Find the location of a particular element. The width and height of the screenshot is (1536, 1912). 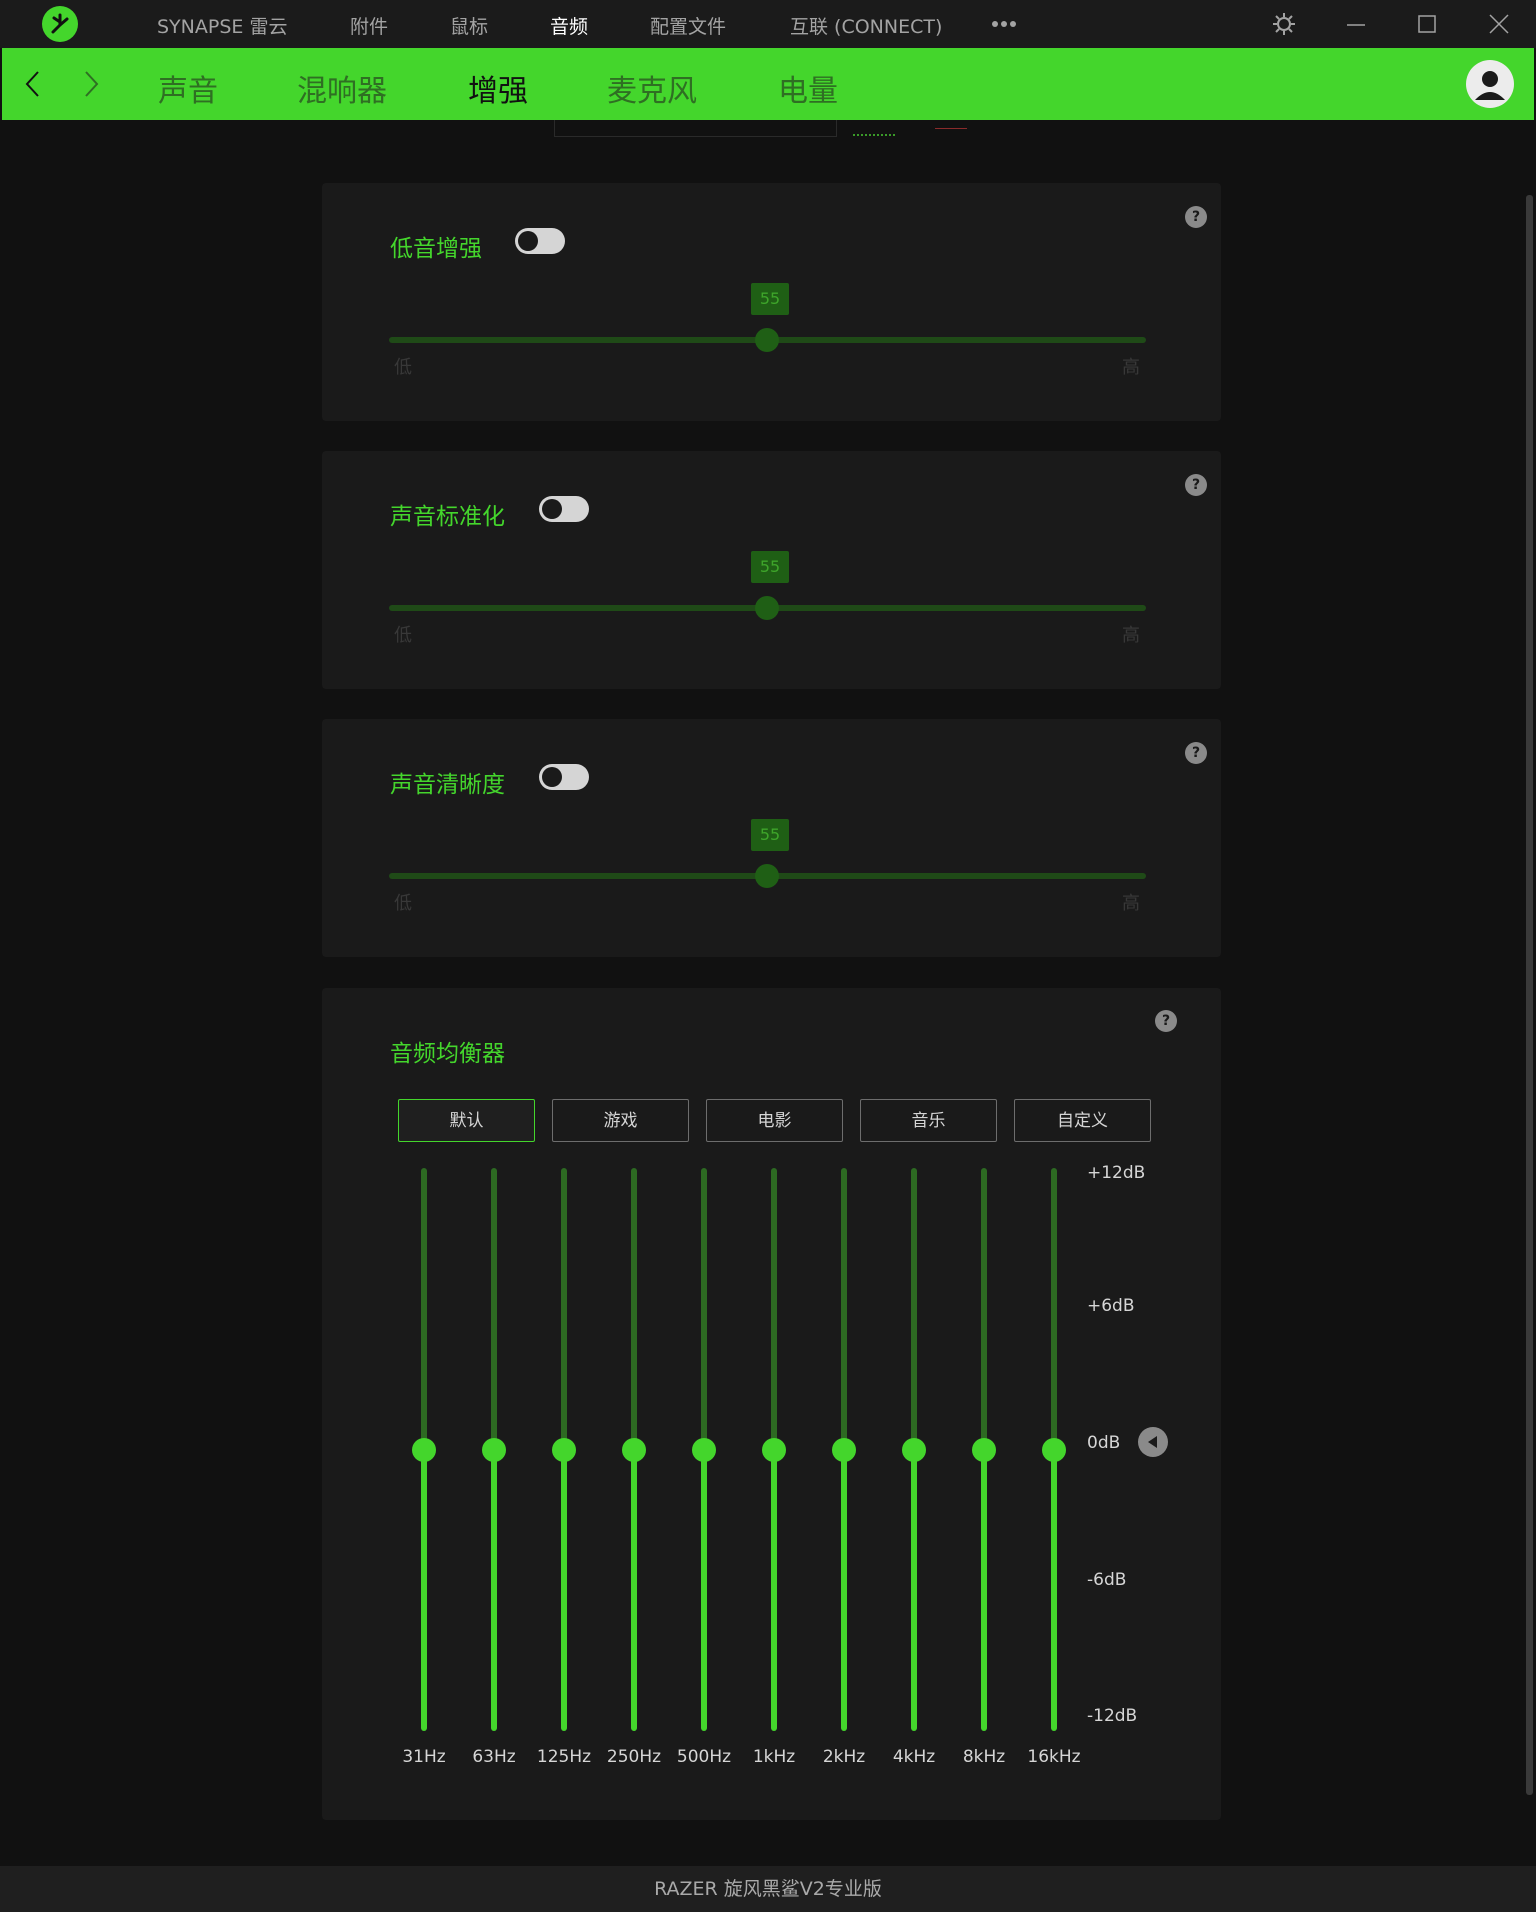

eq-frequency-label: 63Hz is located at coordinates (494, 1757).